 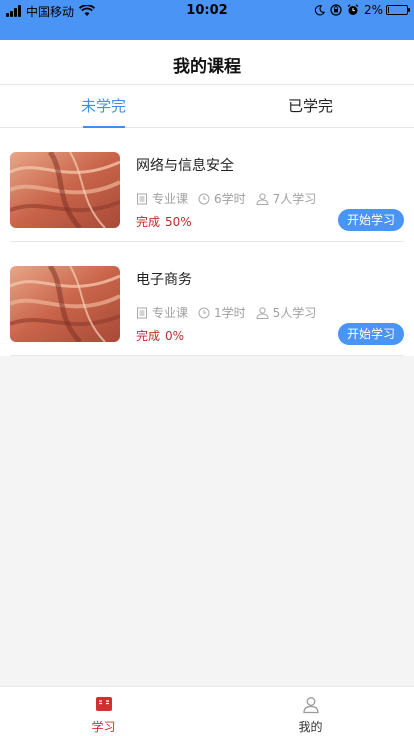 What do you see at coordinates (164, 280) in the screenshot?
I see `course-title: 电子商务` at bounding box center [164, 280].